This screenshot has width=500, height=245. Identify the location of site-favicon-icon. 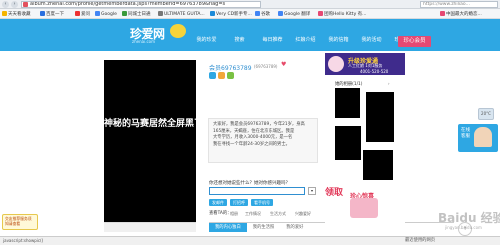
(25, 4).